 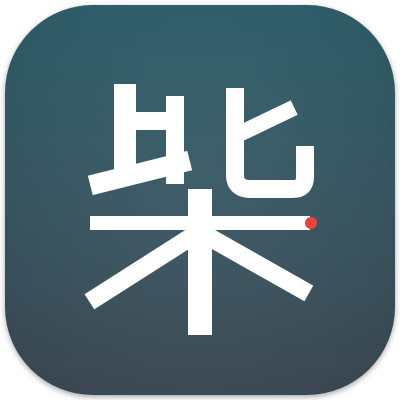 What do you see at coordinates (311, 223) in the screenshot?
I see `accent-dot` at bounding box center [311, 223].